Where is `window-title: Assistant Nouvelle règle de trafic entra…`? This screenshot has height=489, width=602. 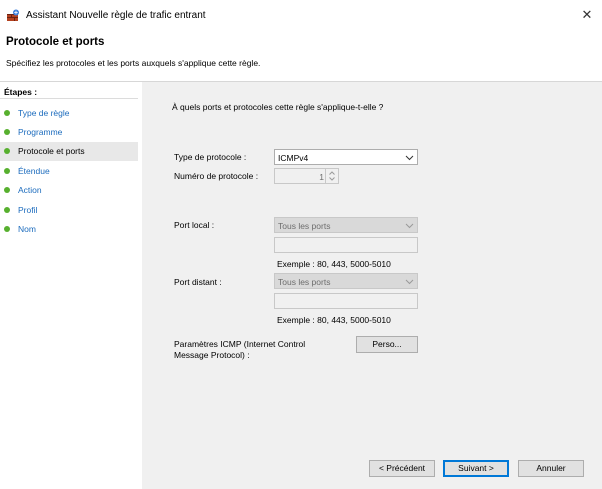
window-title: Assistant Nouvelle règle de trafic entra… is located at coordinates (116, 15).